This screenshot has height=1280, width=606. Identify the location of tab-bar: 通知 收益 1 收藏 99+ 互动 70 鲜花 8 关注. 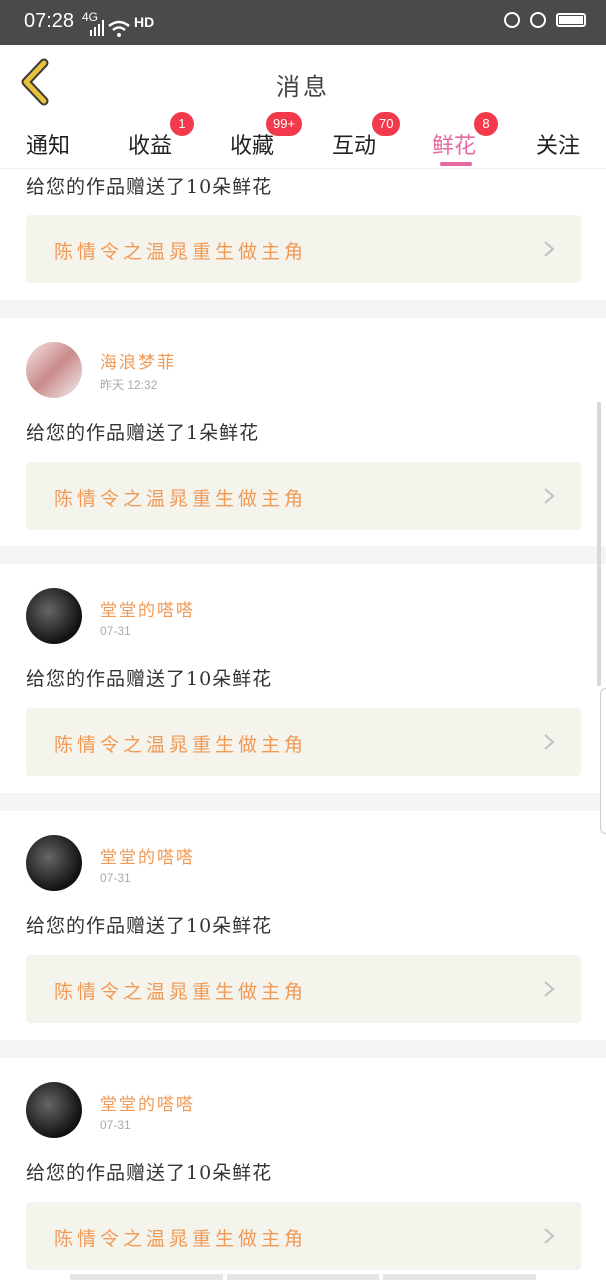
(303, 140).